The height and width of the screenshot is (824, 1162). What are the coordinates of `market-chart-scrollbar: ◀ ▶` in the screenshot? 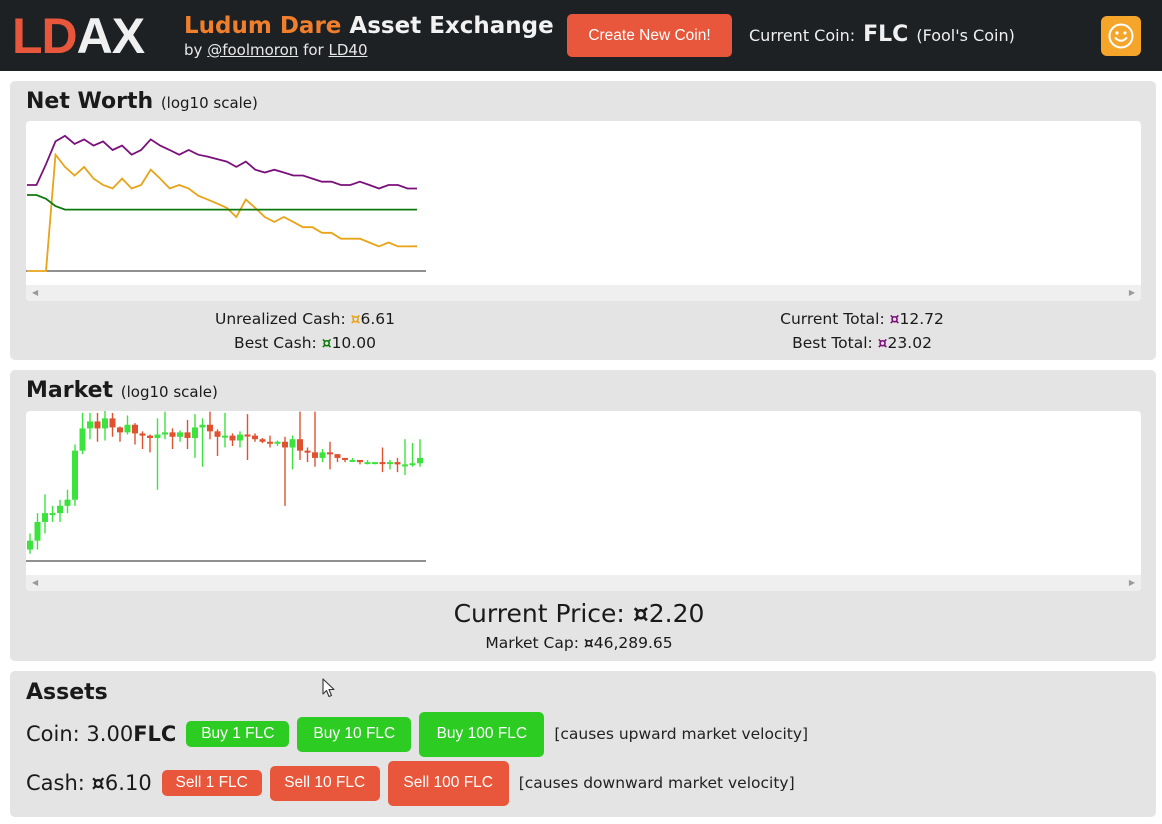 It's located at (583, 583).